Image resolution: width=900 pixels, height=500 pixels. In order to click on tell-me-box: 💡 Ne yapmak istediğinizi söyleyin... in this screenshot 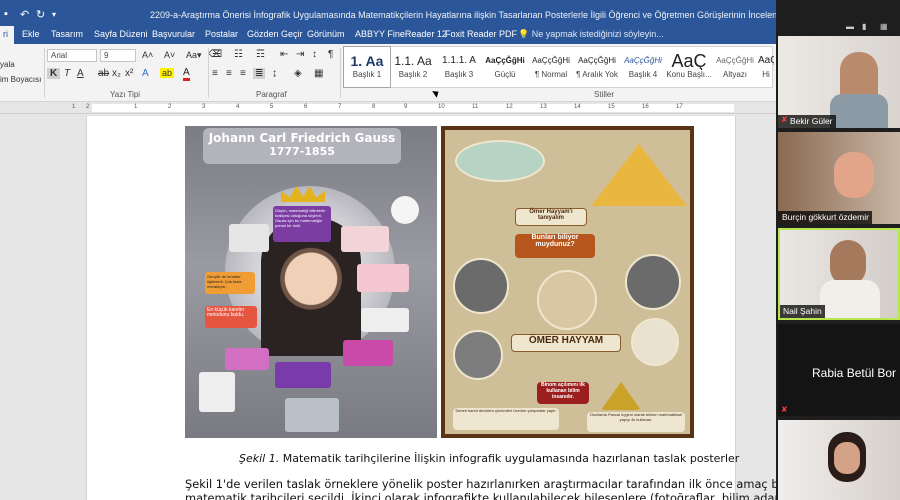, I will do `click(591, 34)`.